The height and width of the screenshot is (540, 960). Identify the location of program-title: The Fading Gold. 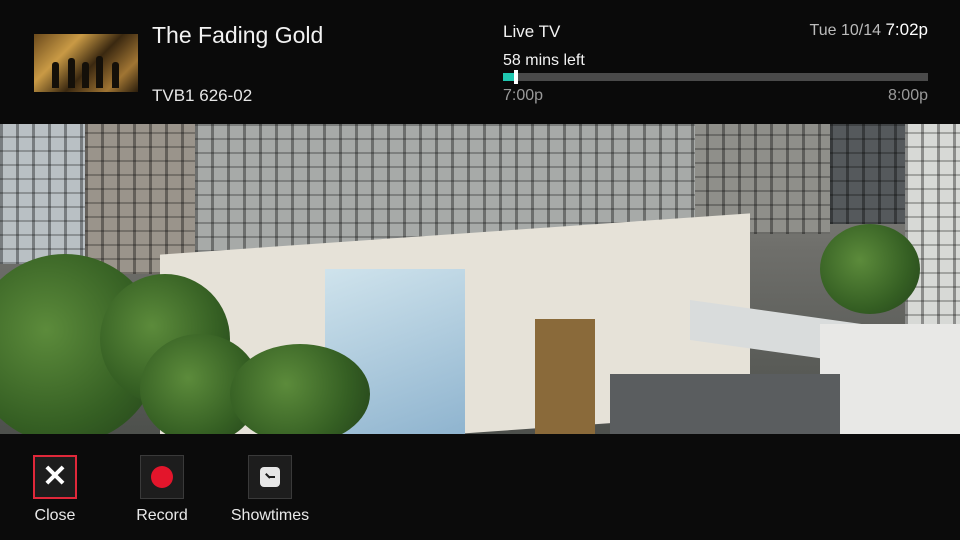
(238, 35).